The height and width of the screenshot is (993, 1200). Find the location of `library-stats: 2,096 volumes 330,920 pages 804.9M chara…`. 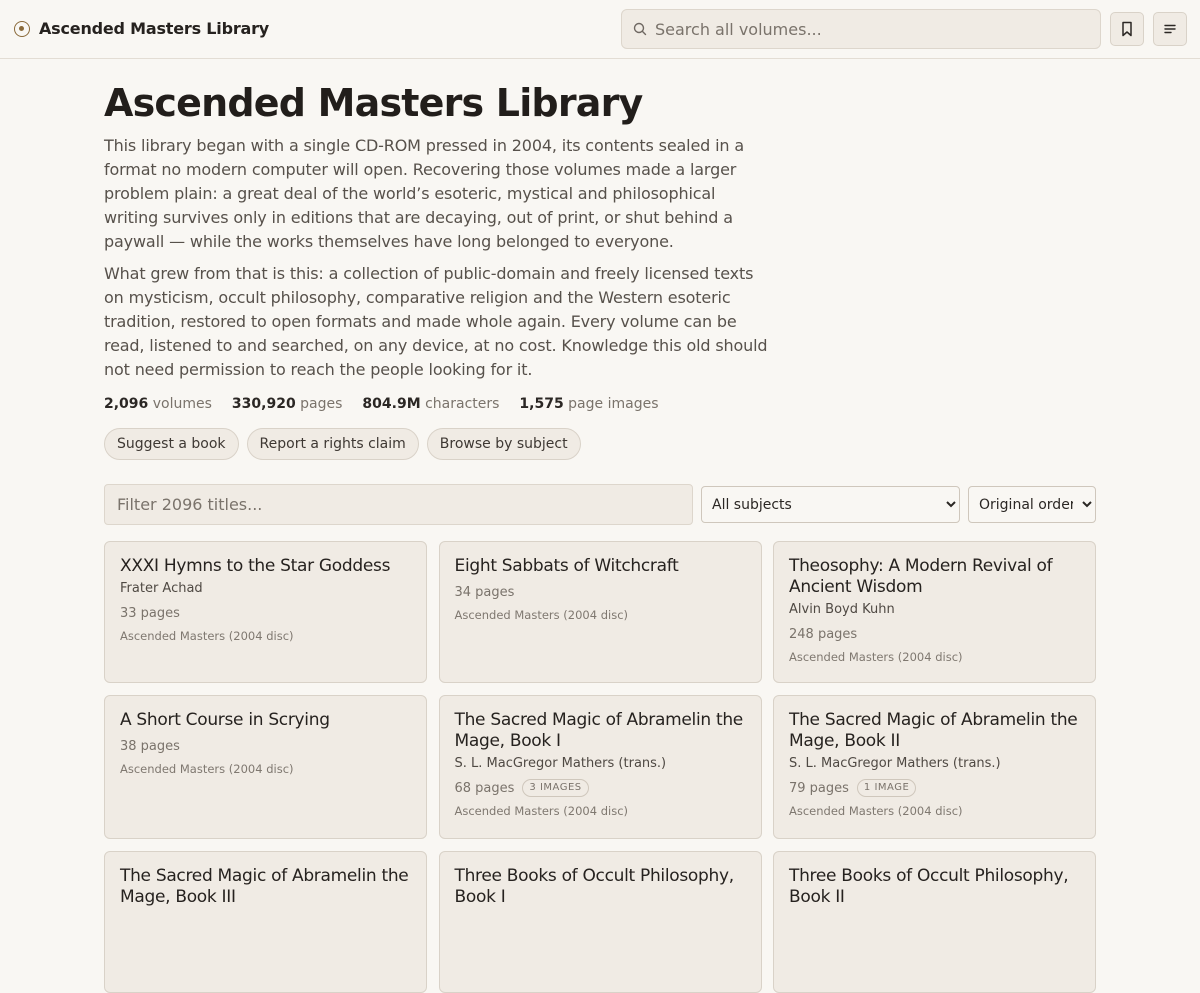

library-stats: 2,096 volumes 330,920 pages 804.9M chara… is located at coordinates (600, 404).